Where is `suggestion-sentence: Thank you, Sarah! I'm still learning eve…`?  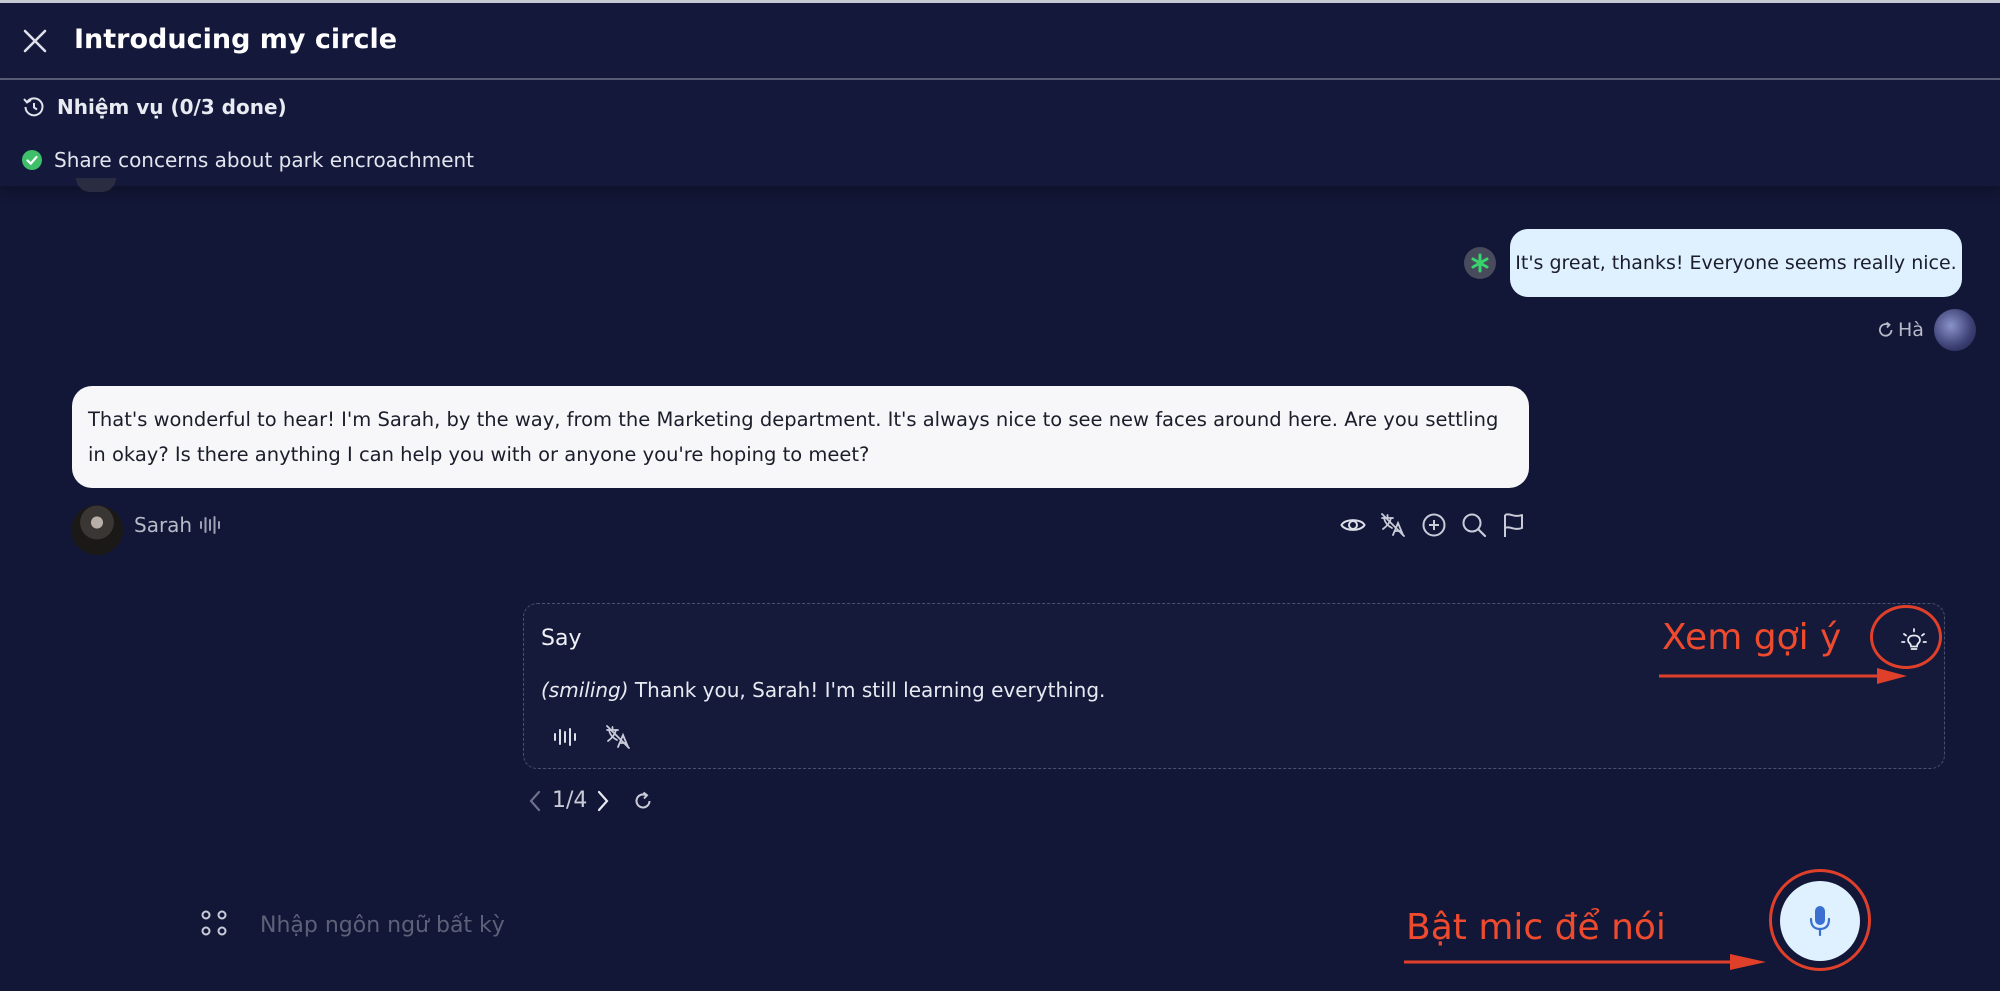
suggestion-sentence: Thank you, Sarah! I'm still learning eve… is located at coordinates (870, 690).